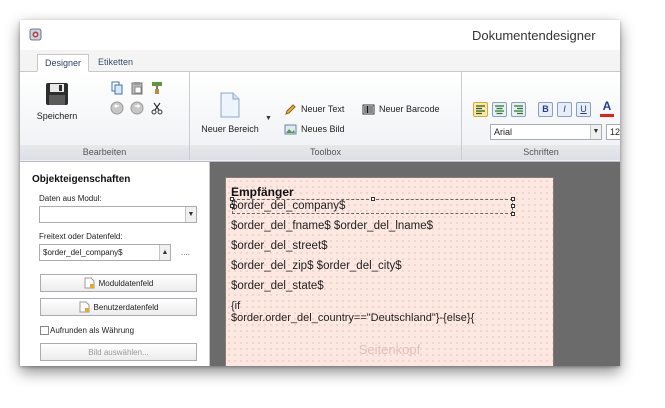  I want to click on format-painter-icon, so click(157, 88).